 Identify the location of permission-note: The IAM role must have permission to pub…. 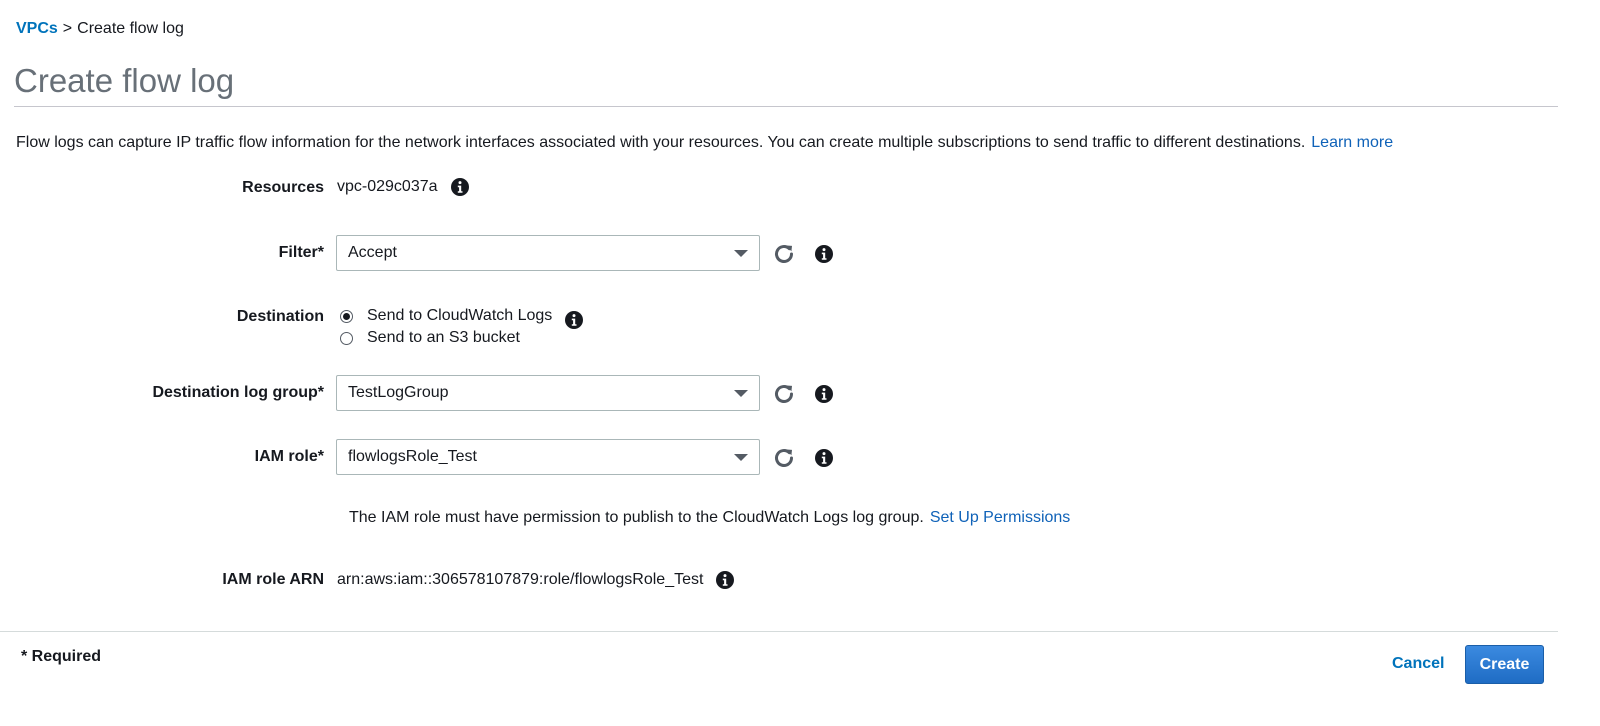
(709, 518).